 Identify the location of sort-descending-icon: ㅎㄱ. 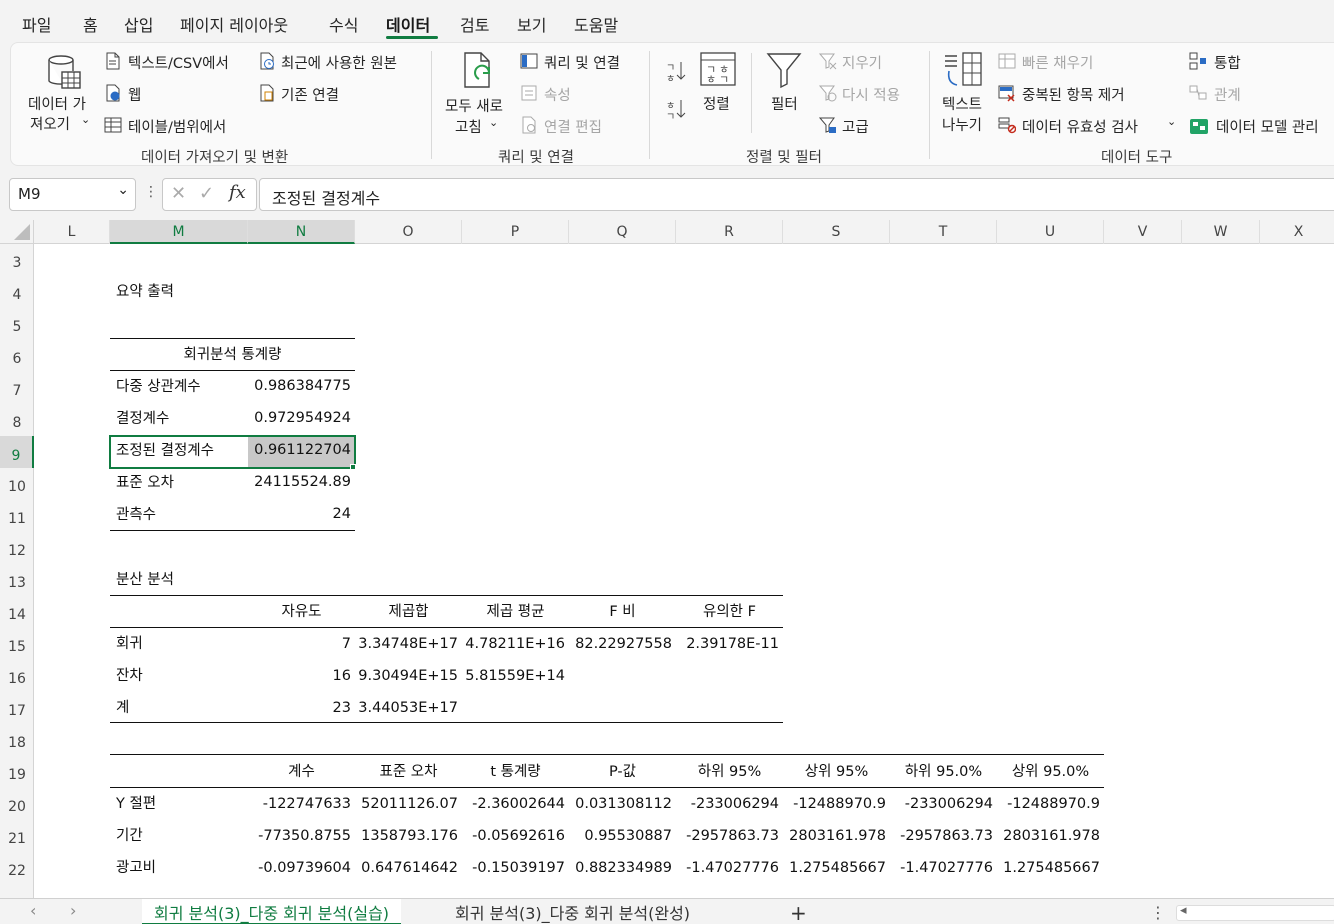
(677, 109).